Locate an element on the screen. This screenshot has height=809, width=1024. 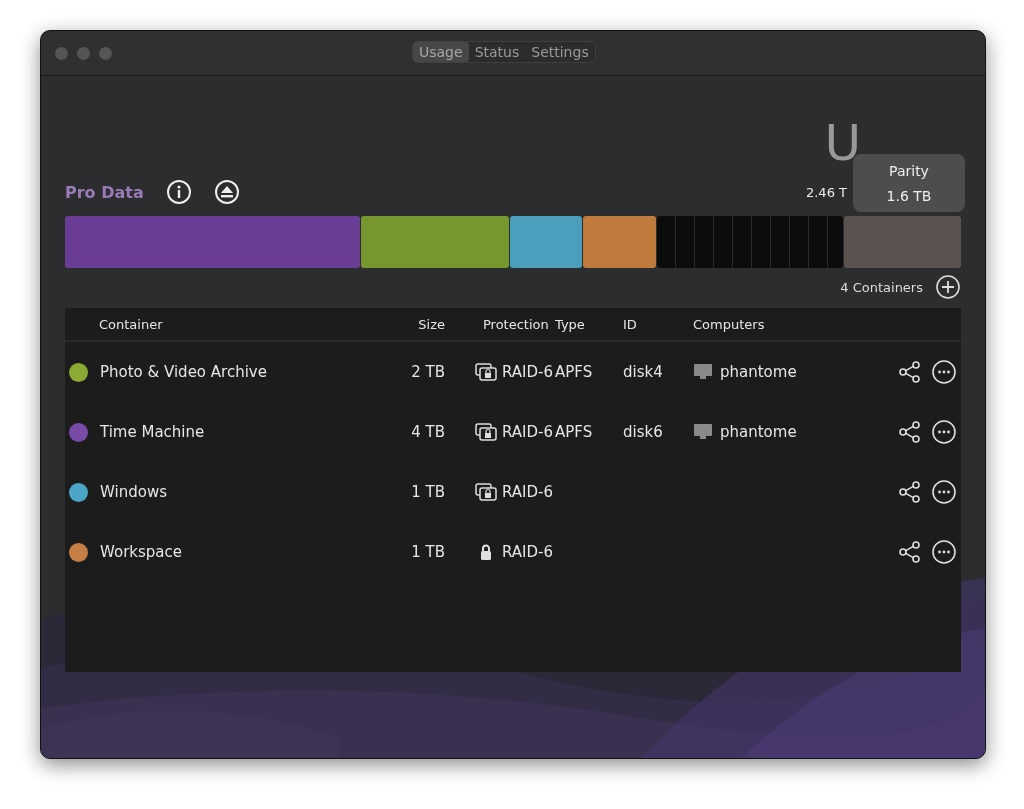
column-header: Computers is located at coordinates (729, 324).